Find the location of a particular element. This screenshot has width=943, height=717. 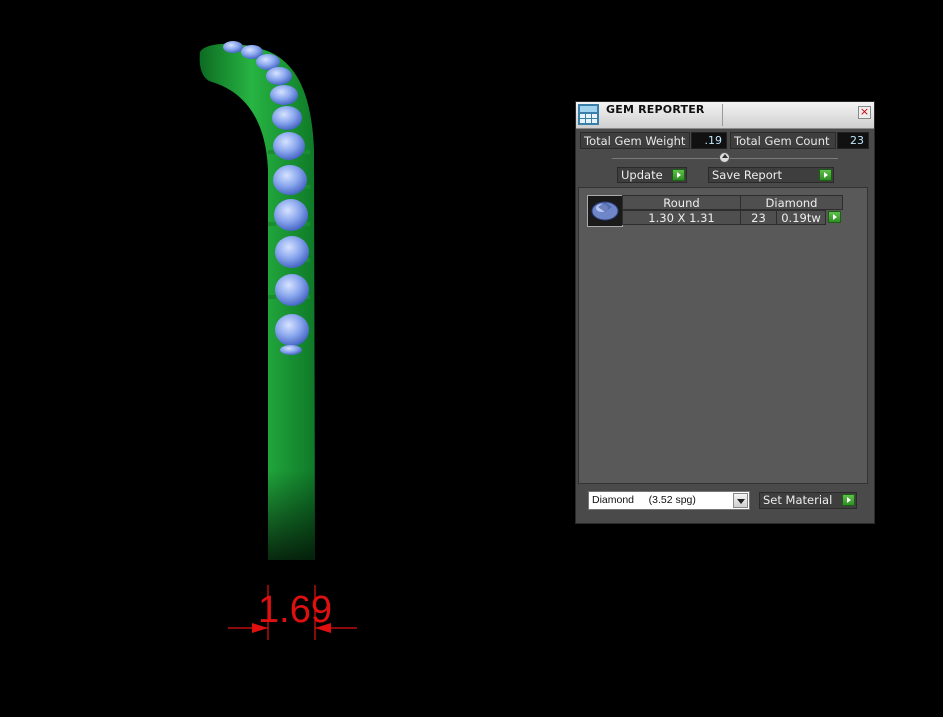

gem-count-cell: 23 is located at coordinates (758, 217).